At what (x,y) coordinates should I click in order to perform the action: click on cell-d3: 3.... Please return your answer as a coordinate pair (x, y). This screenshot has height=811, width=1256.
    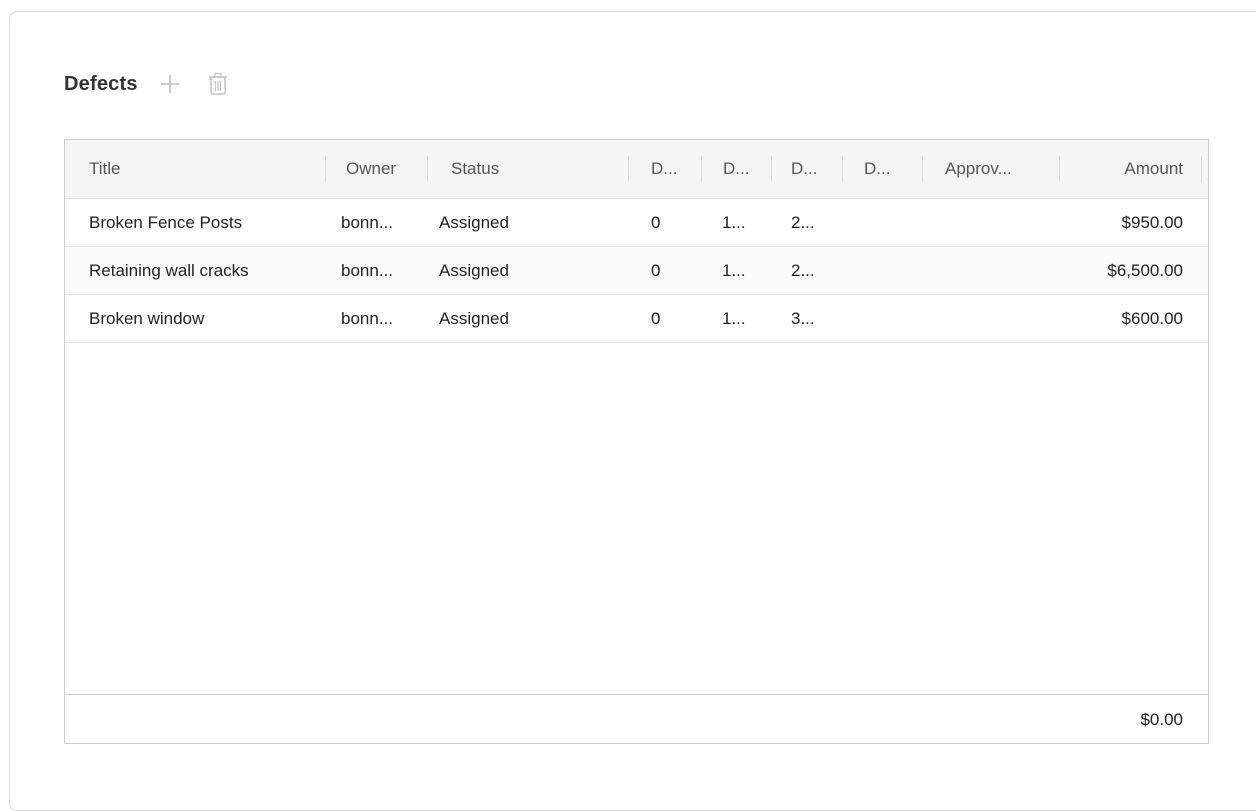
    Looking at the image, I should click on (803, 318).